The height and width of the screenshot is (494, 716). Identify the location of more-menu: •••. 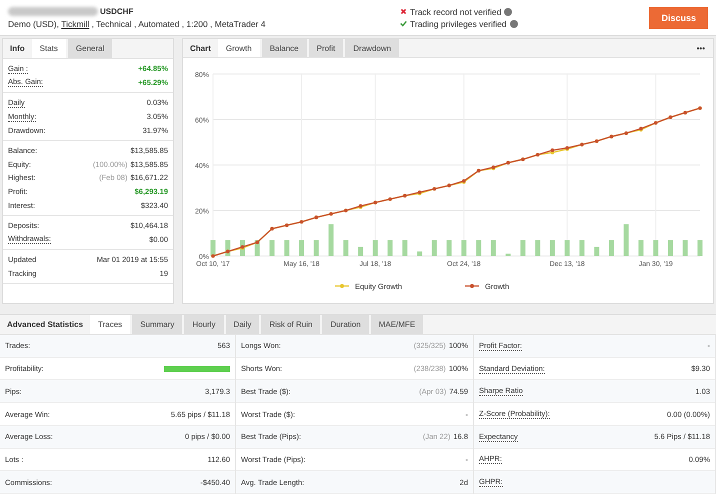
(700, 48).